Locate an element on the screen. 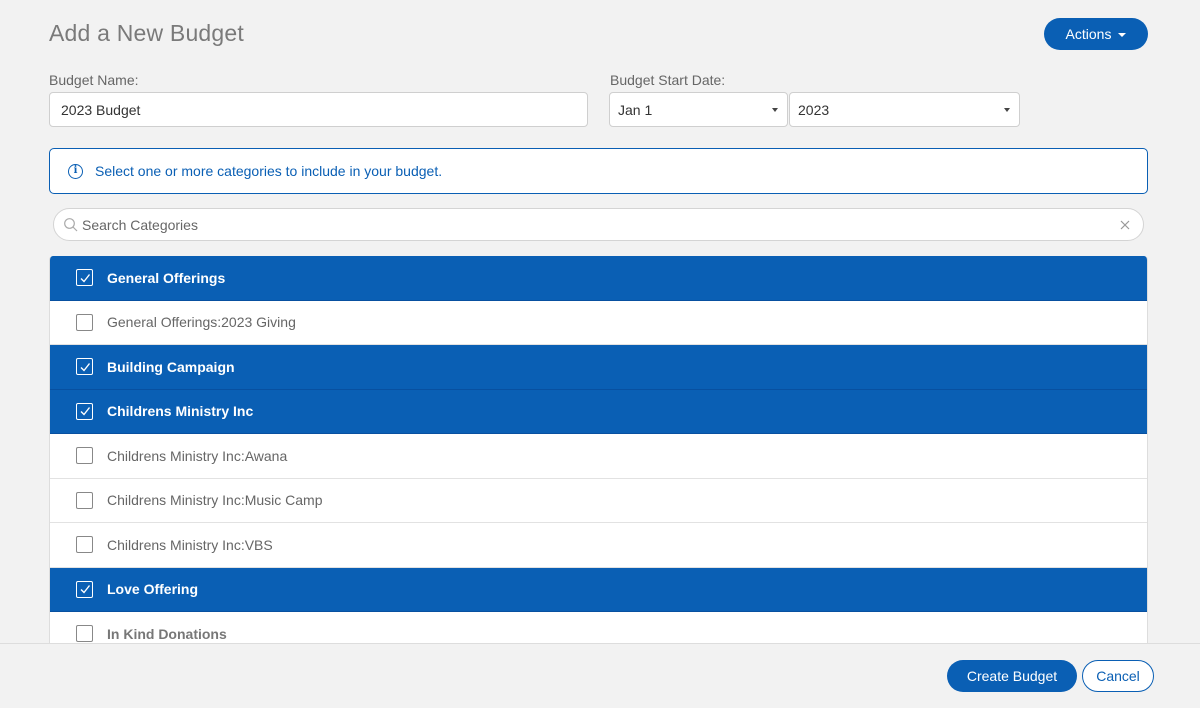 Image resolution: width=1200 pixels, height=708 pixels. search-bar is located at coordinates (598, 224).